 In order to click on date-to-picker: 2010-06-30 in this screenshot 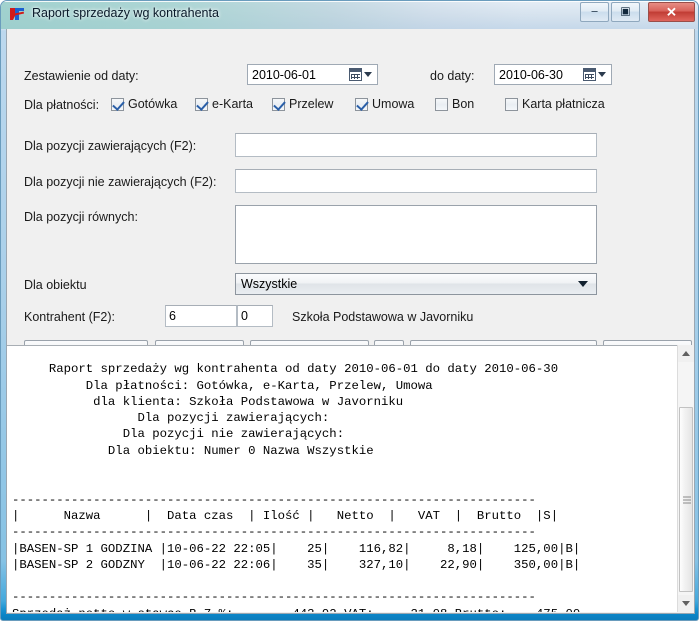, I will do `click(553, 74)`.